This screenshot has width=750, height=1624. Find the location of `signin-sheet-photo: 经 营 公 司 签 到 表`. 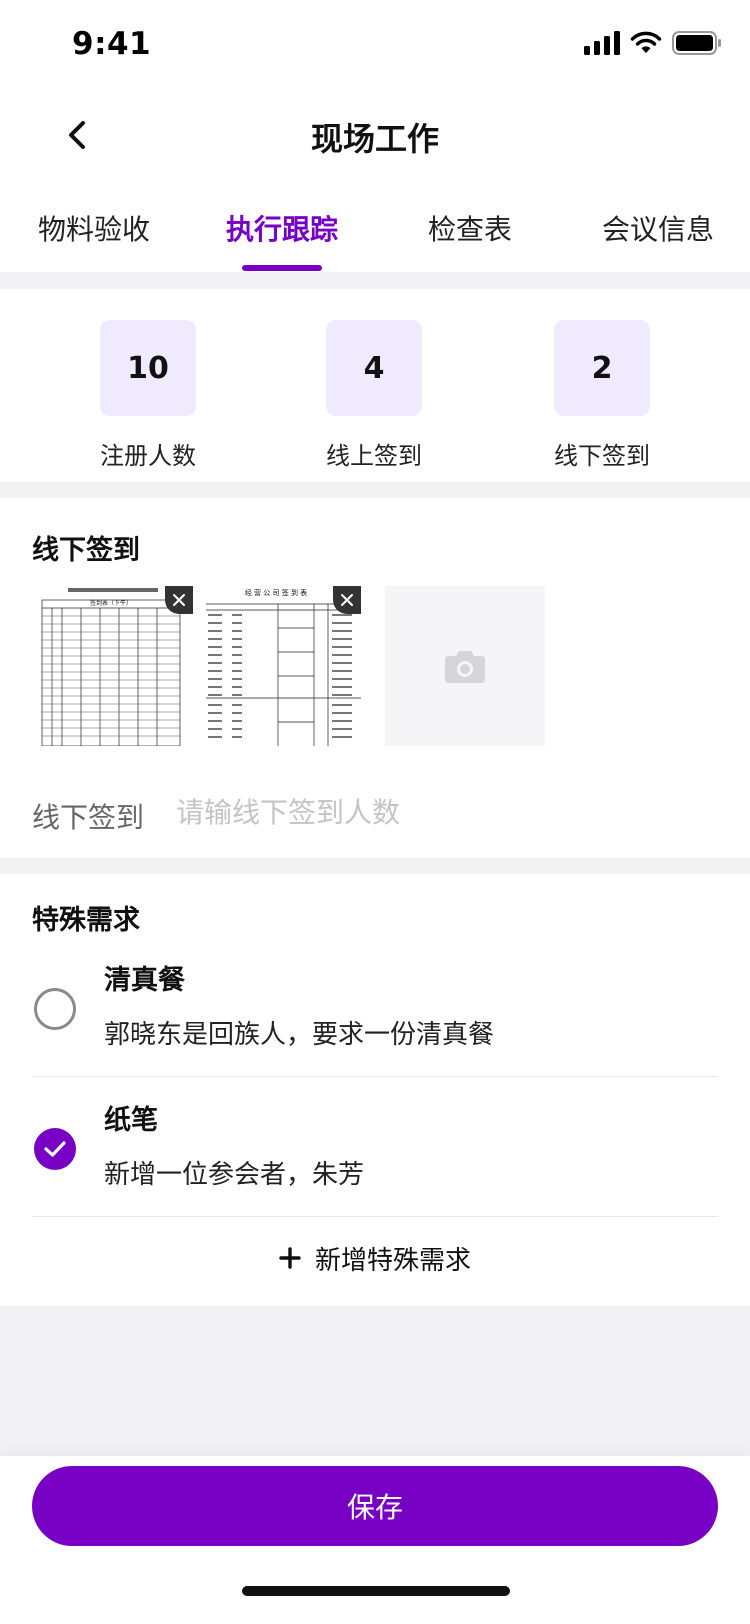

signin-sheet-photo: 经 营 公 司 签 到 表 is located at coordinates (283, 666).